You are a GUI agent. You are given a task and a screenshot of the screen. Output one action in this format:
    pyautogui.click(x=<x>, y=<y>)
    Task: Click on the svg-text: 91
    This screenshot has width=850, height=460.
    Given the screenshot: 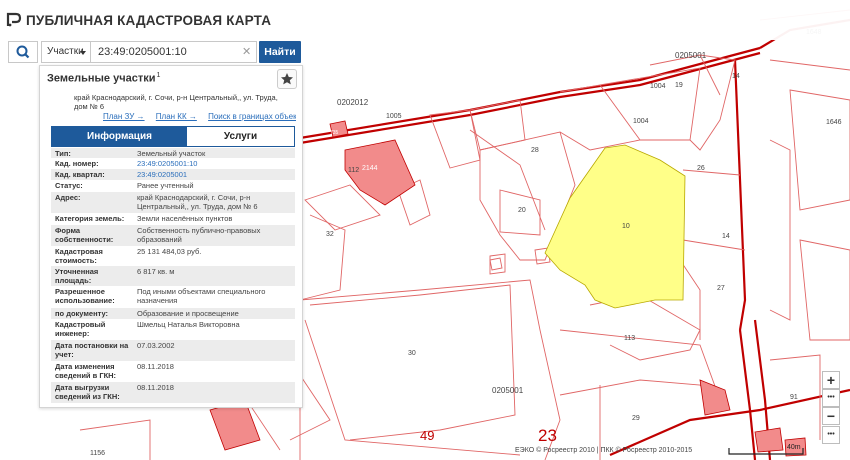 What is the action you would take?
    pyautogui.click(x=794, y=397)
    